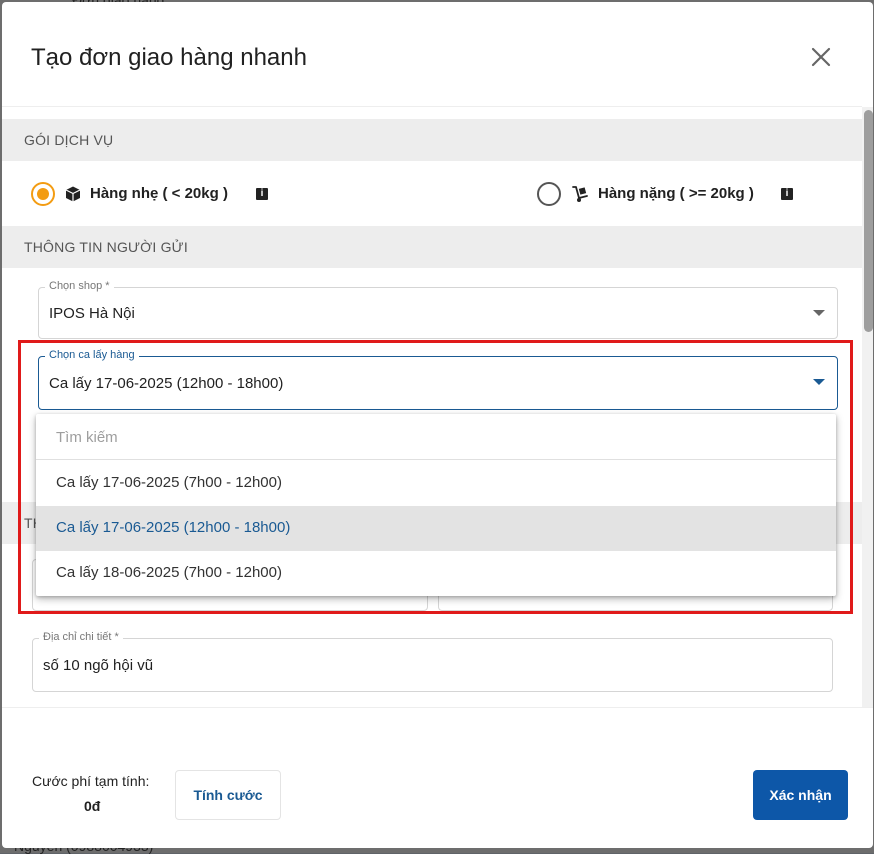 The image size is (874, 854). I want to click on shop-select: Chọn shop * IPOS Hà Nội, so click(438, 309).